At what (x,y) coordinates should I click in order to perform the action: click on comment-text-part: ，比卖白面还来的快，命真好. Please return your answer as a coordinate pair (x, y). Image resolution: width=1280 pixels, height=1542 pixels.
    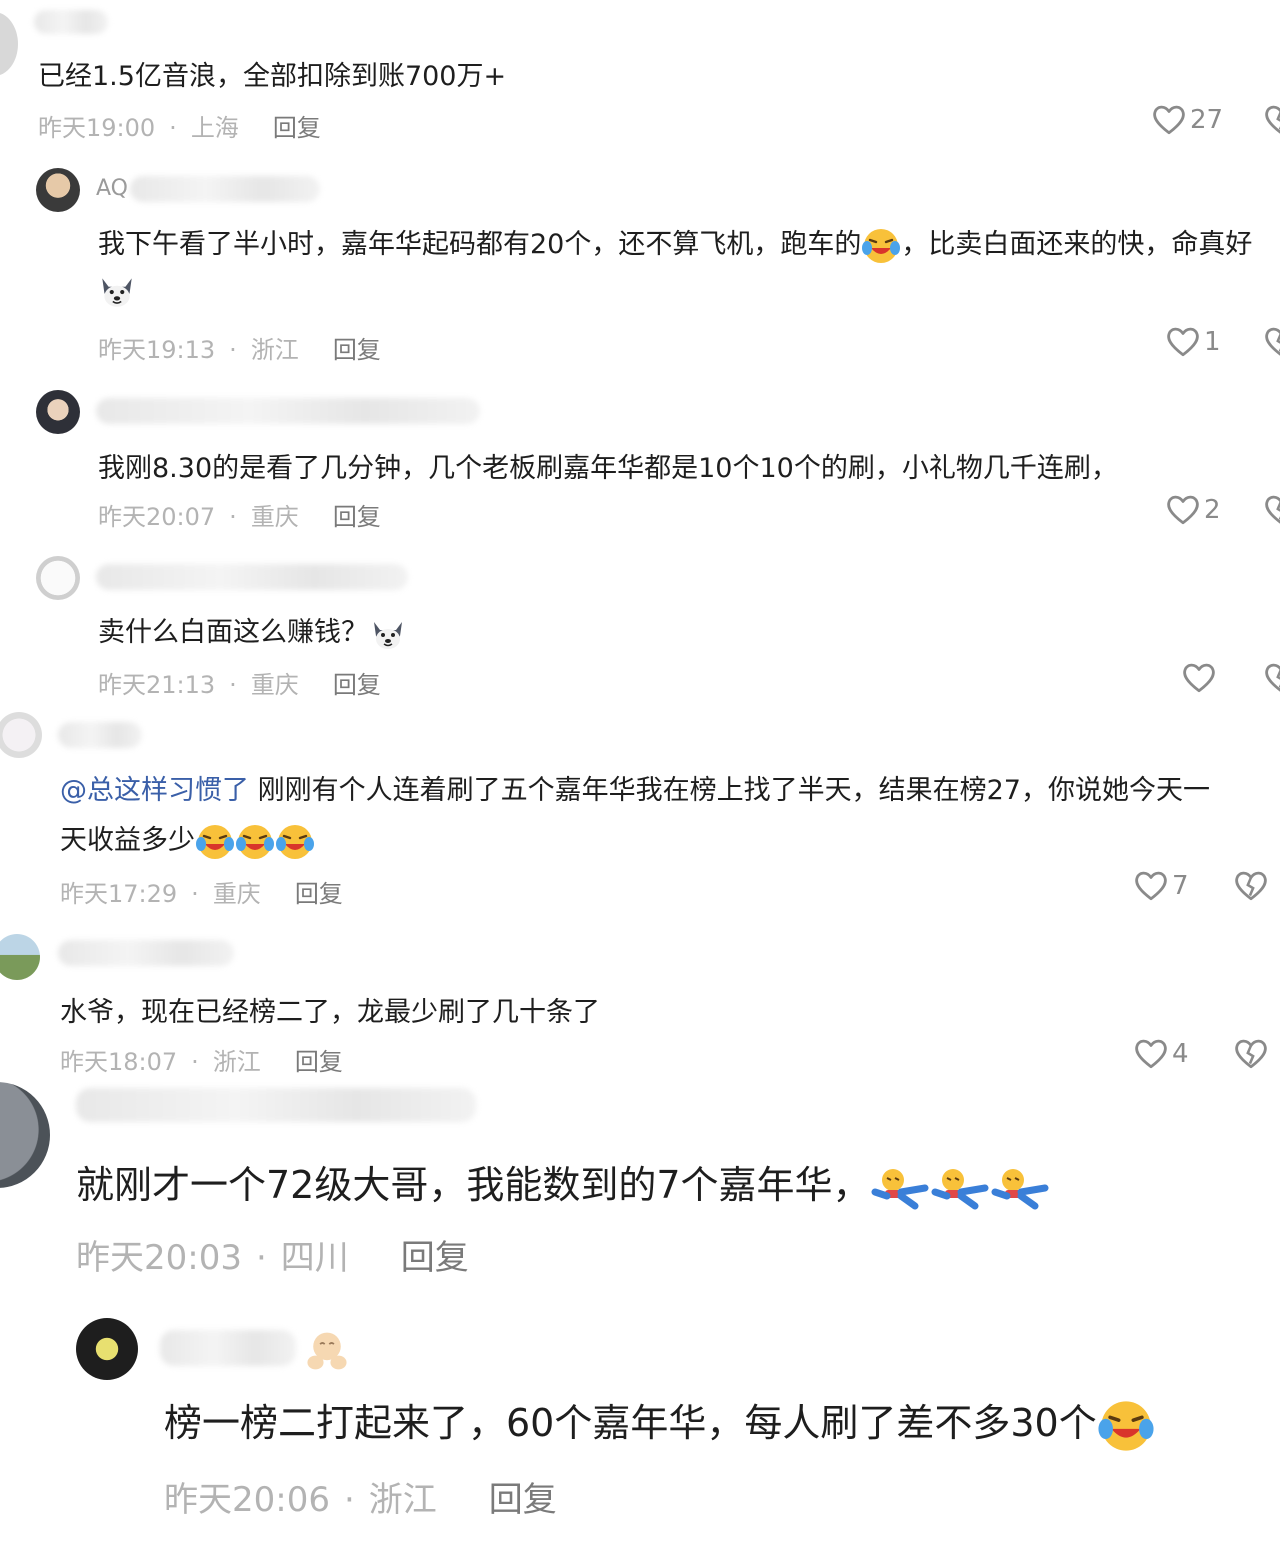
    Looking at the image, I should click on (1077, 244).